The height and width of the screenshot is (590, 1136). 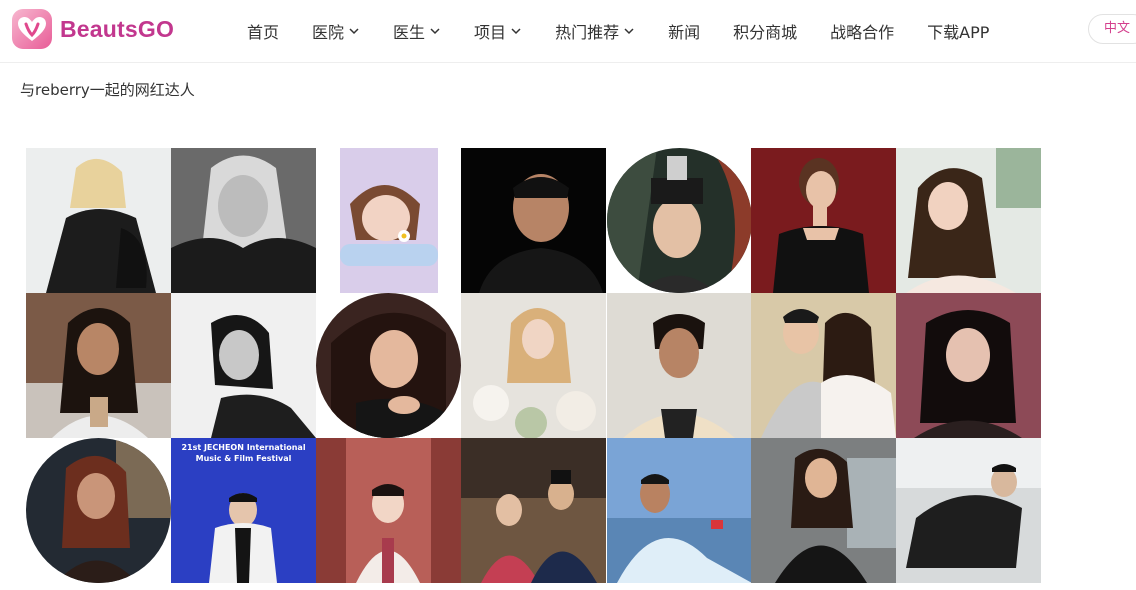 I want to click on nav-item-home: 首页, so click(x=263, y=31).